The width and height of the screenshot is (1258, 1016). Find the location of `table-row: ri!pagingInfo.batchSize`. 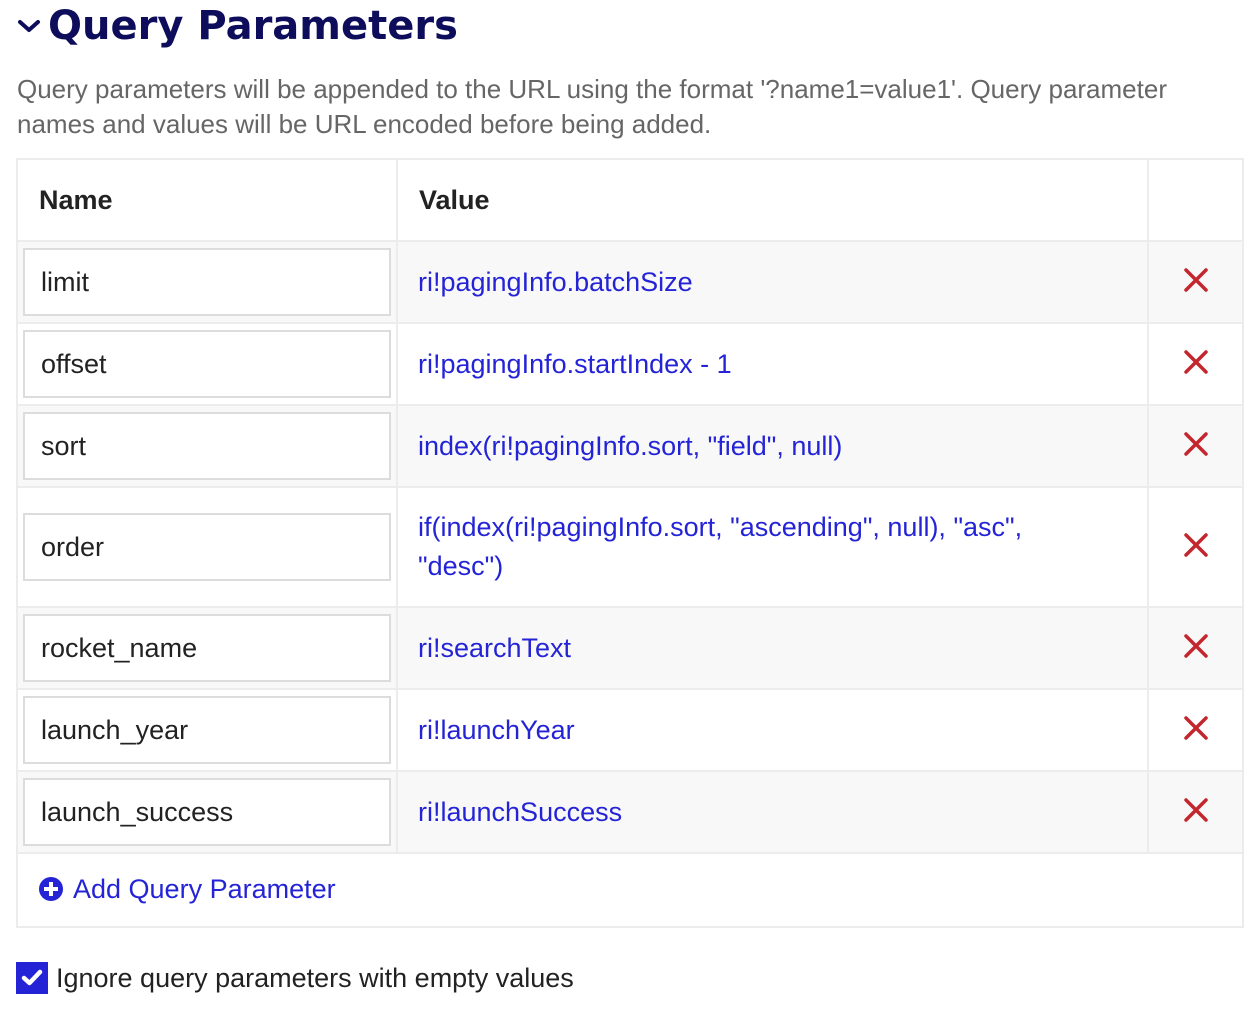

table-row: ri!pagingInfo.batchSize is located at coordinates (630, 282).